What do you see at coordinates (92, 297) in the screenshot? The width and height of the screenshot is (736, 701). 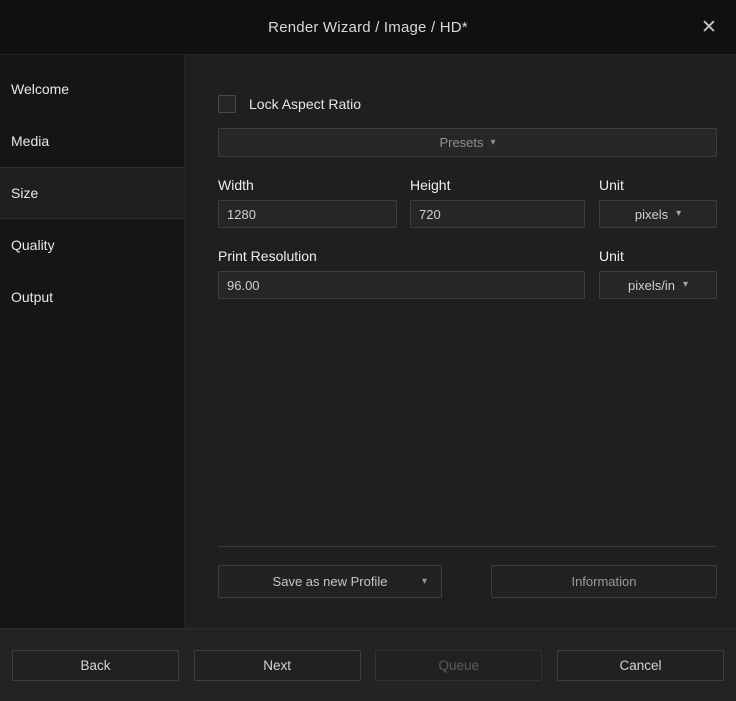 I see `sidebar-item-output: Output` at bounding box center [92, 297].